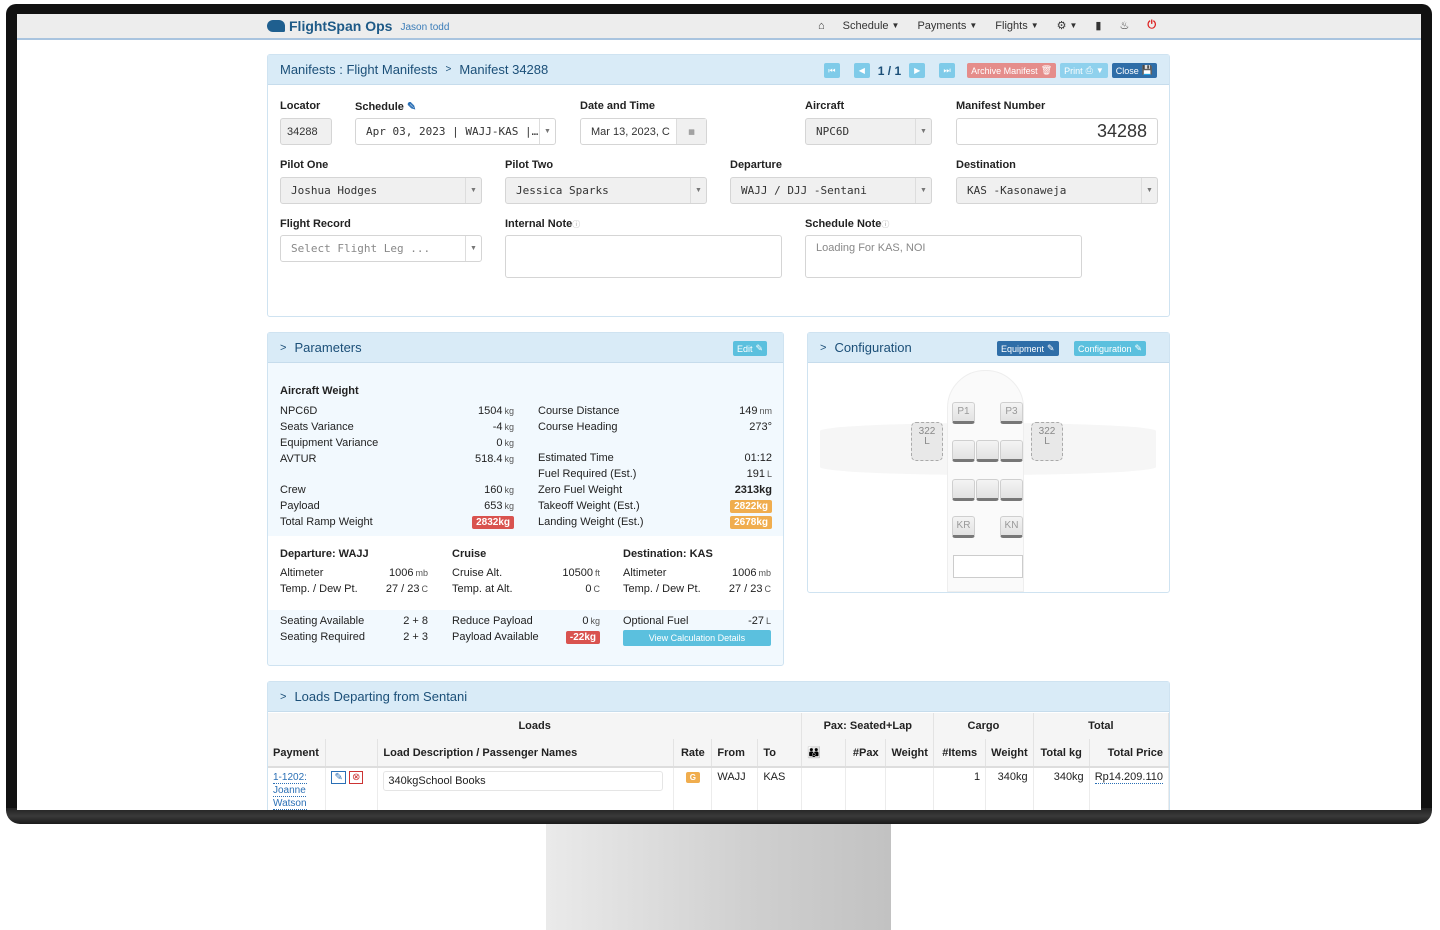 Image resolution: width=1440 pixels, height=930 pixels. I want to click on parameters-header: > Parameters Edit ✎, so click(525, 348).